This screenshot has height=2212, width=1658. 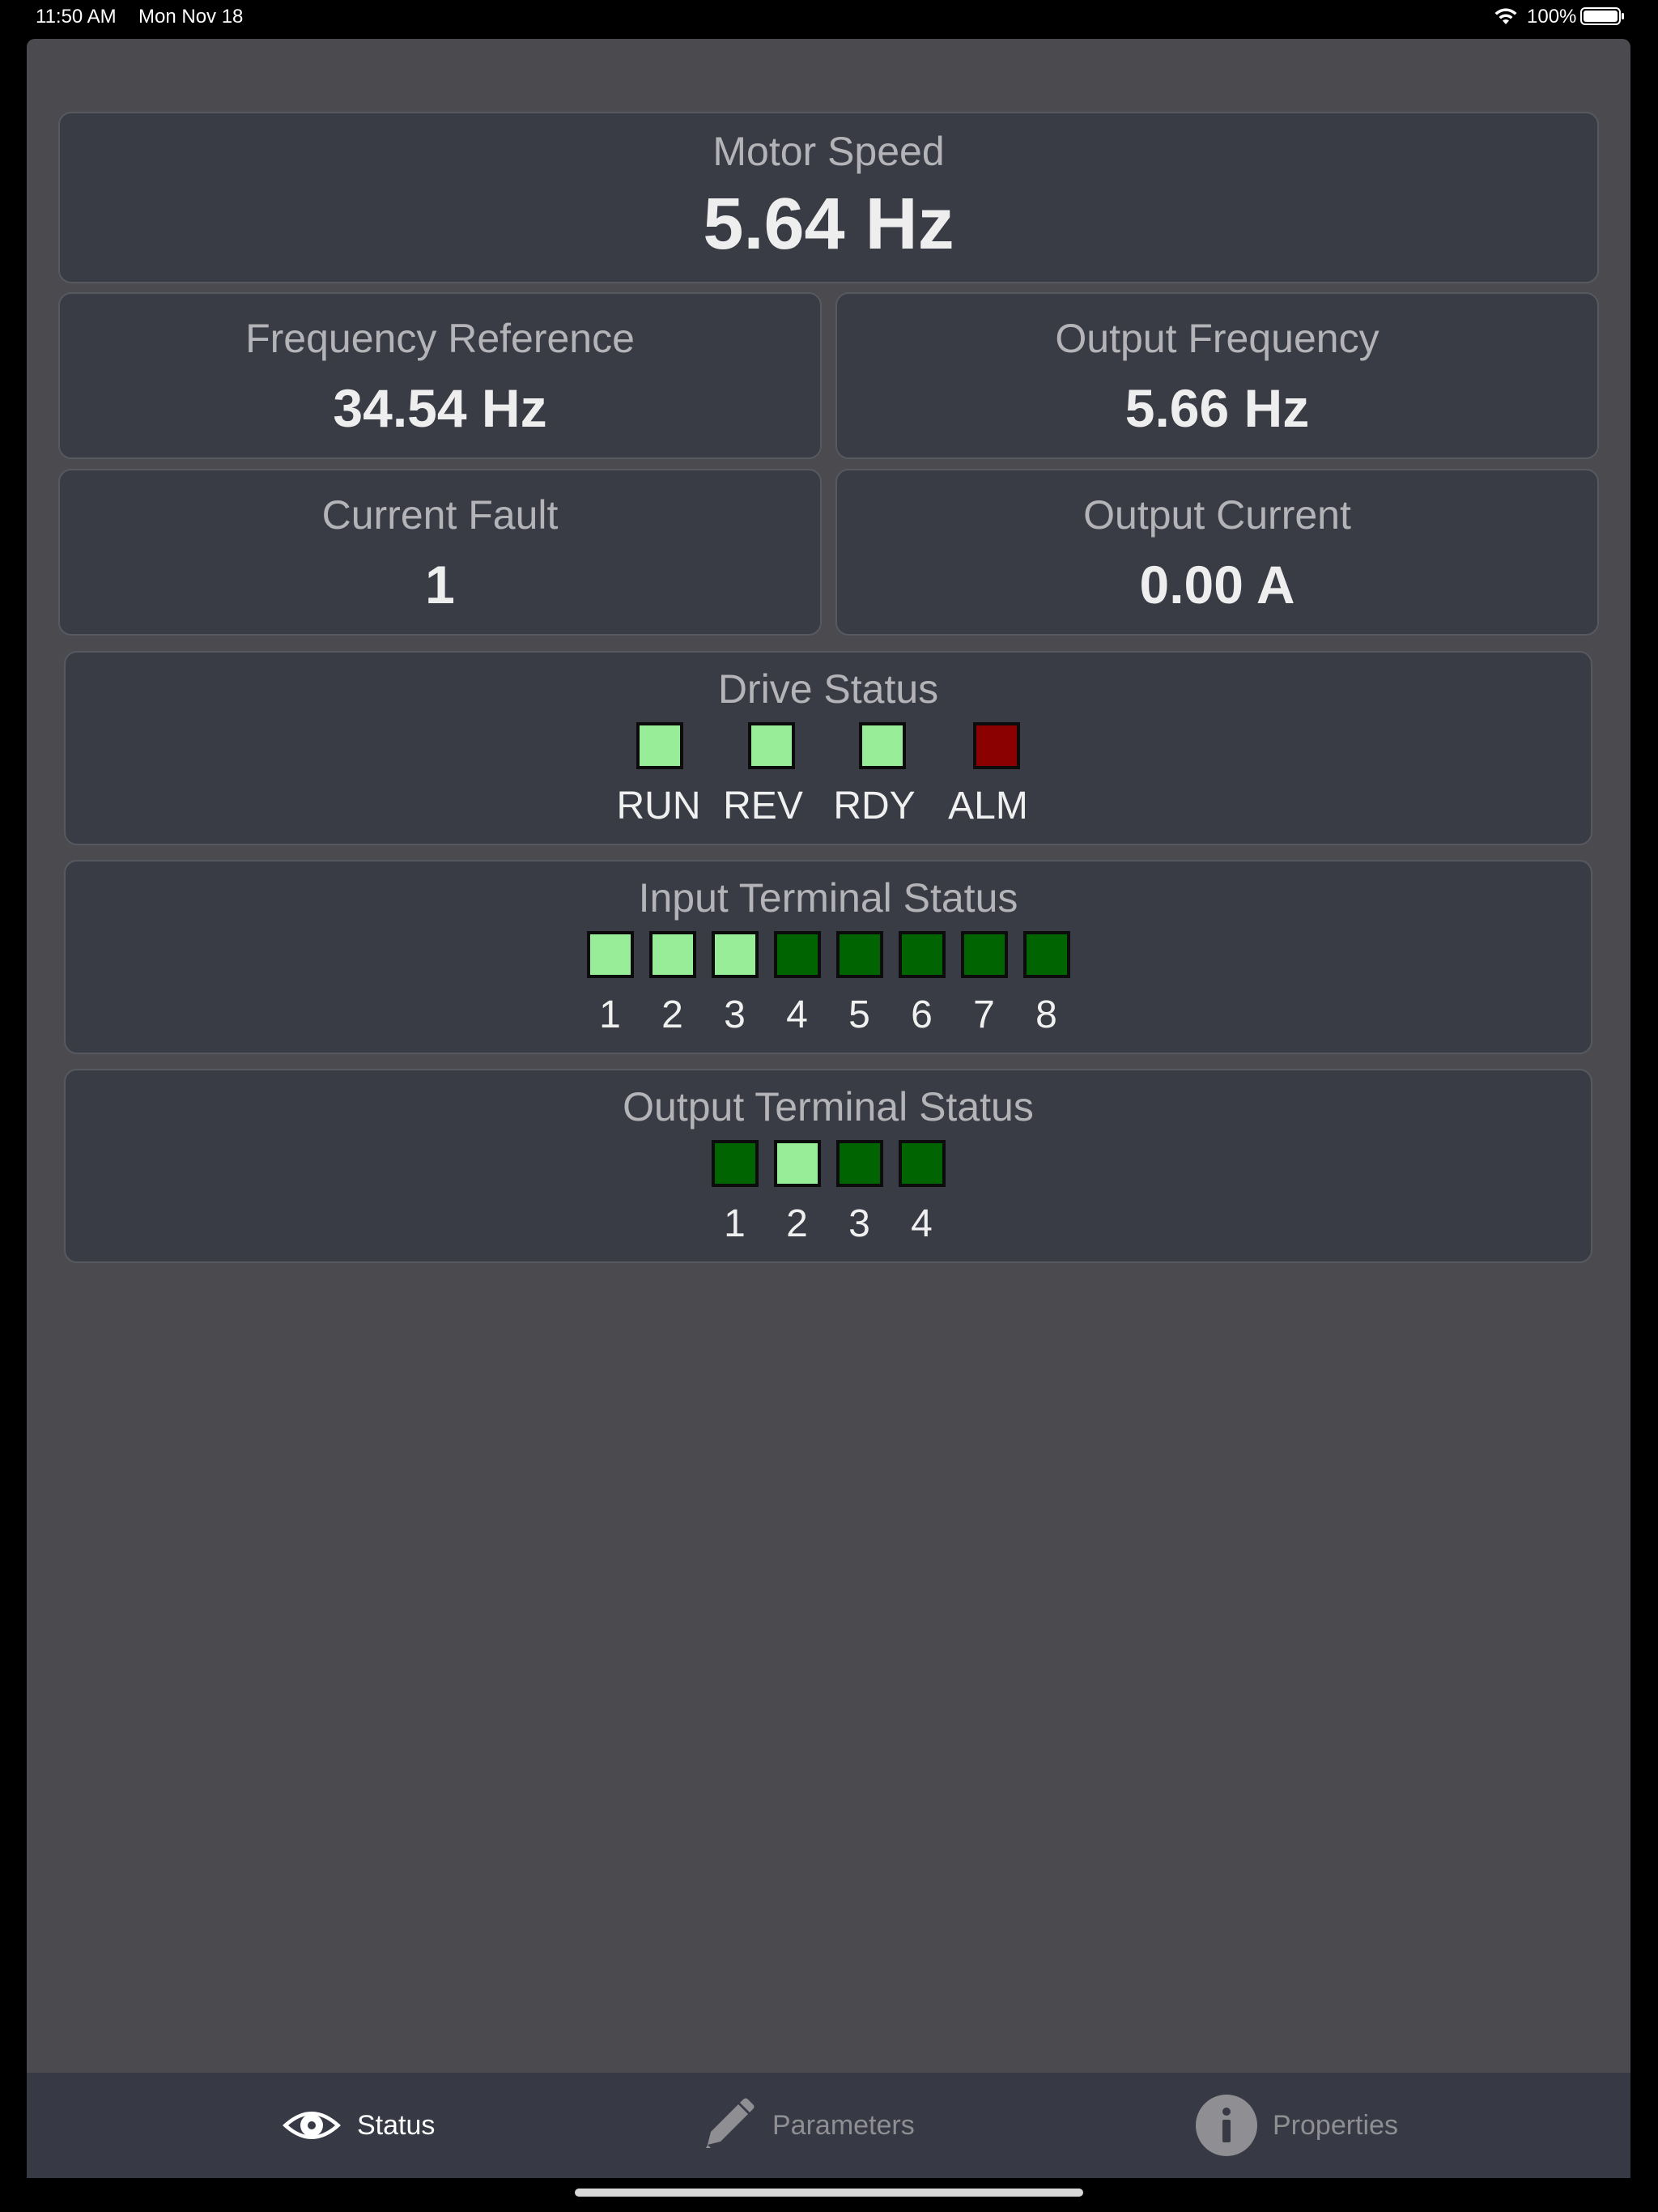 I want to click on input-terminal-6-label: 6, so click(x=922, y=1015).